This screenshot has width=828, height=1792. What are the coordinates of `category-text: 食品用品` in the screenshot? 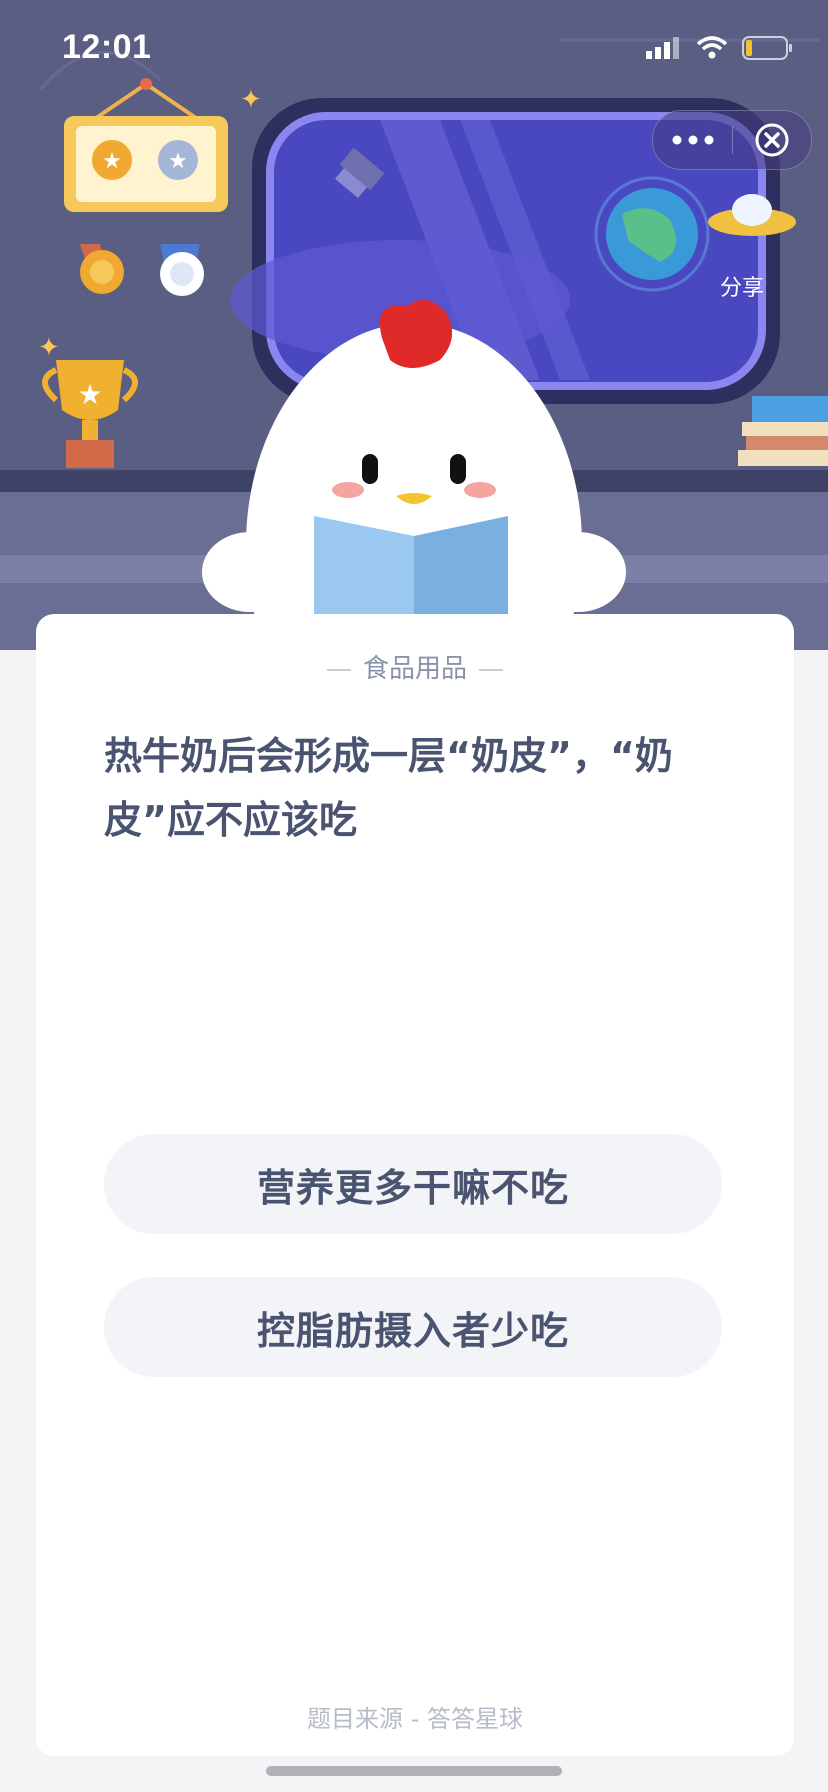 It's located at (414, 669).